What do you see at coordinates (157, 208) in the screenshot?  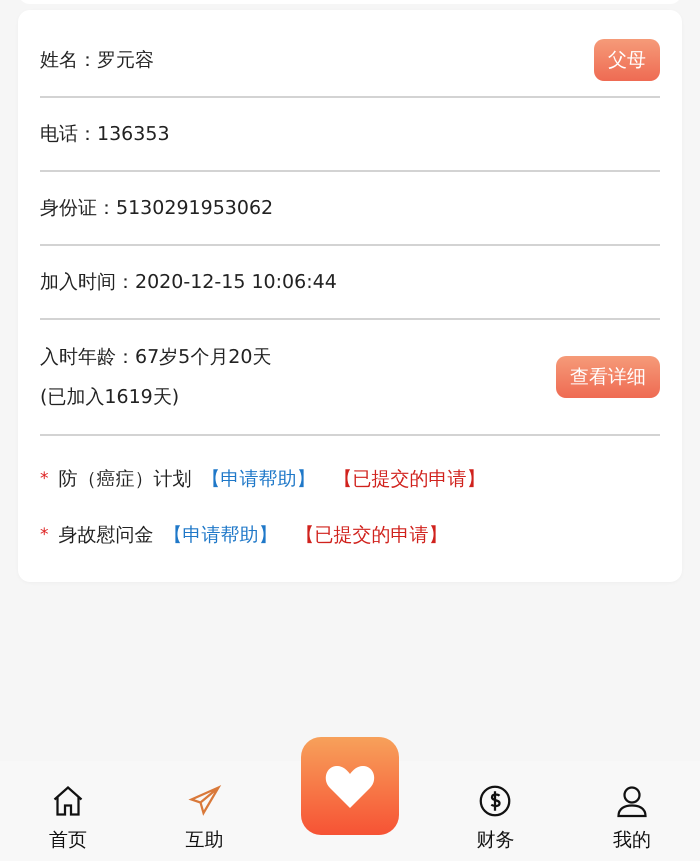 I see `field-text: 身份证：5130291953062` at bounding box center [157, 208].